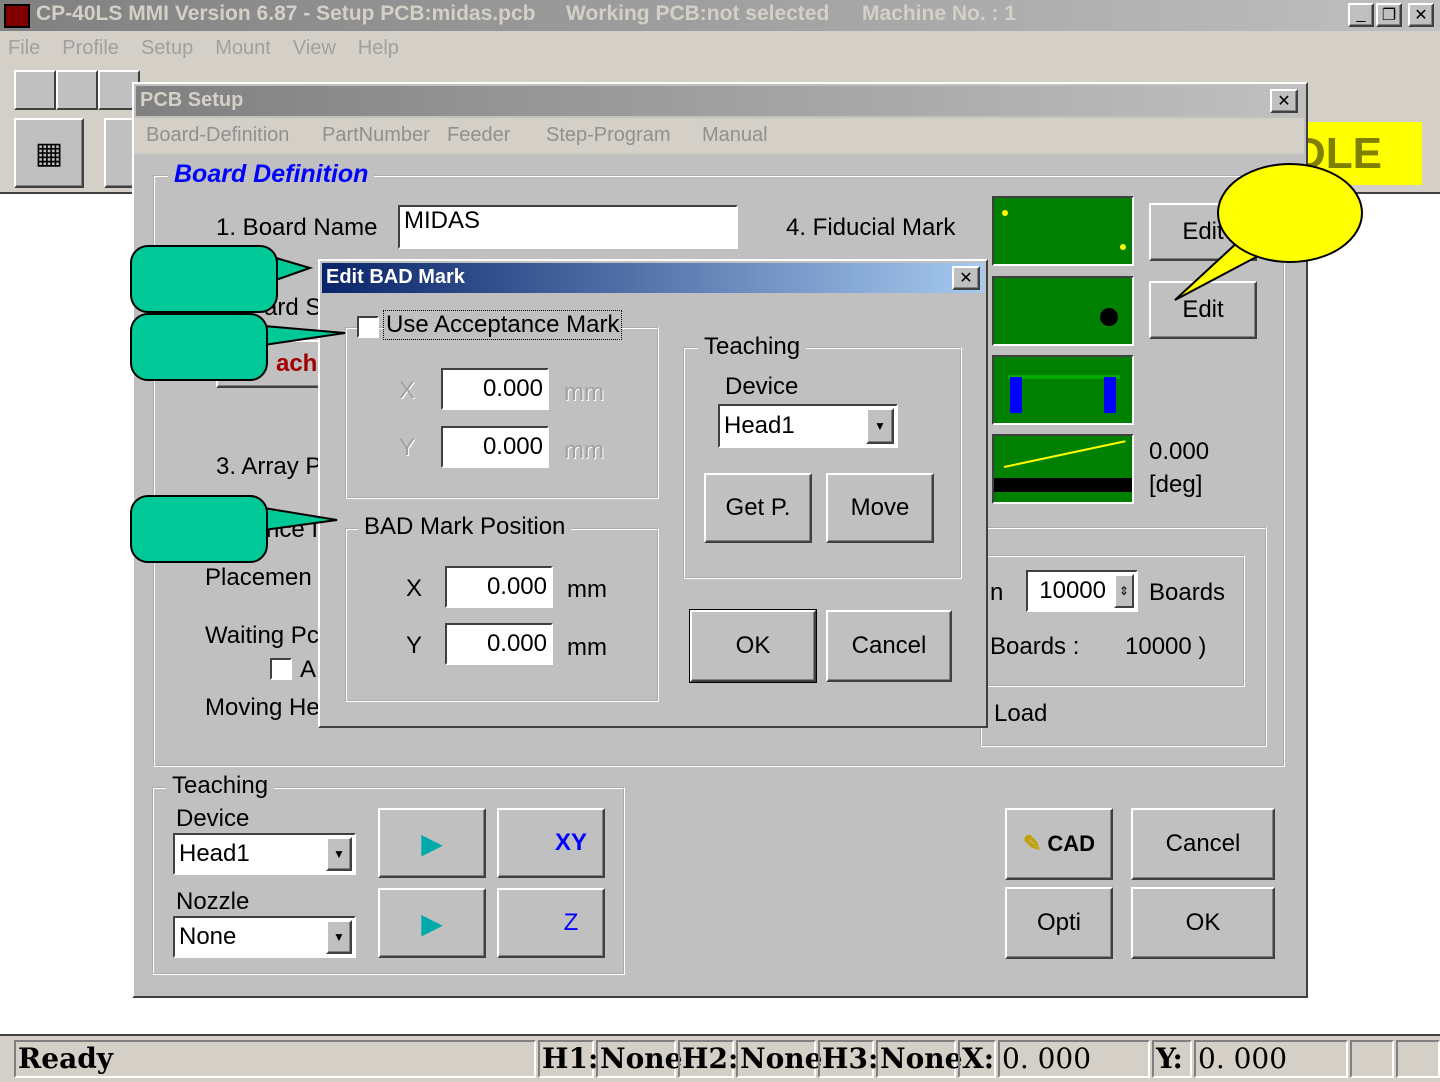  I want to click on status-h2-label: H2:, so click(708, 1059).